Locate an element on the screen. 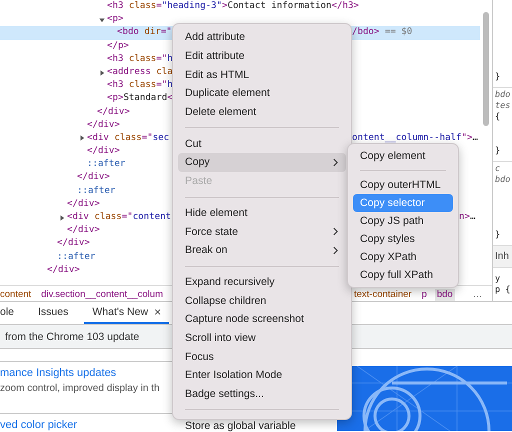 This screenshot has width=512, height=432. section-header: Inh is located at coordinates (502, 257).